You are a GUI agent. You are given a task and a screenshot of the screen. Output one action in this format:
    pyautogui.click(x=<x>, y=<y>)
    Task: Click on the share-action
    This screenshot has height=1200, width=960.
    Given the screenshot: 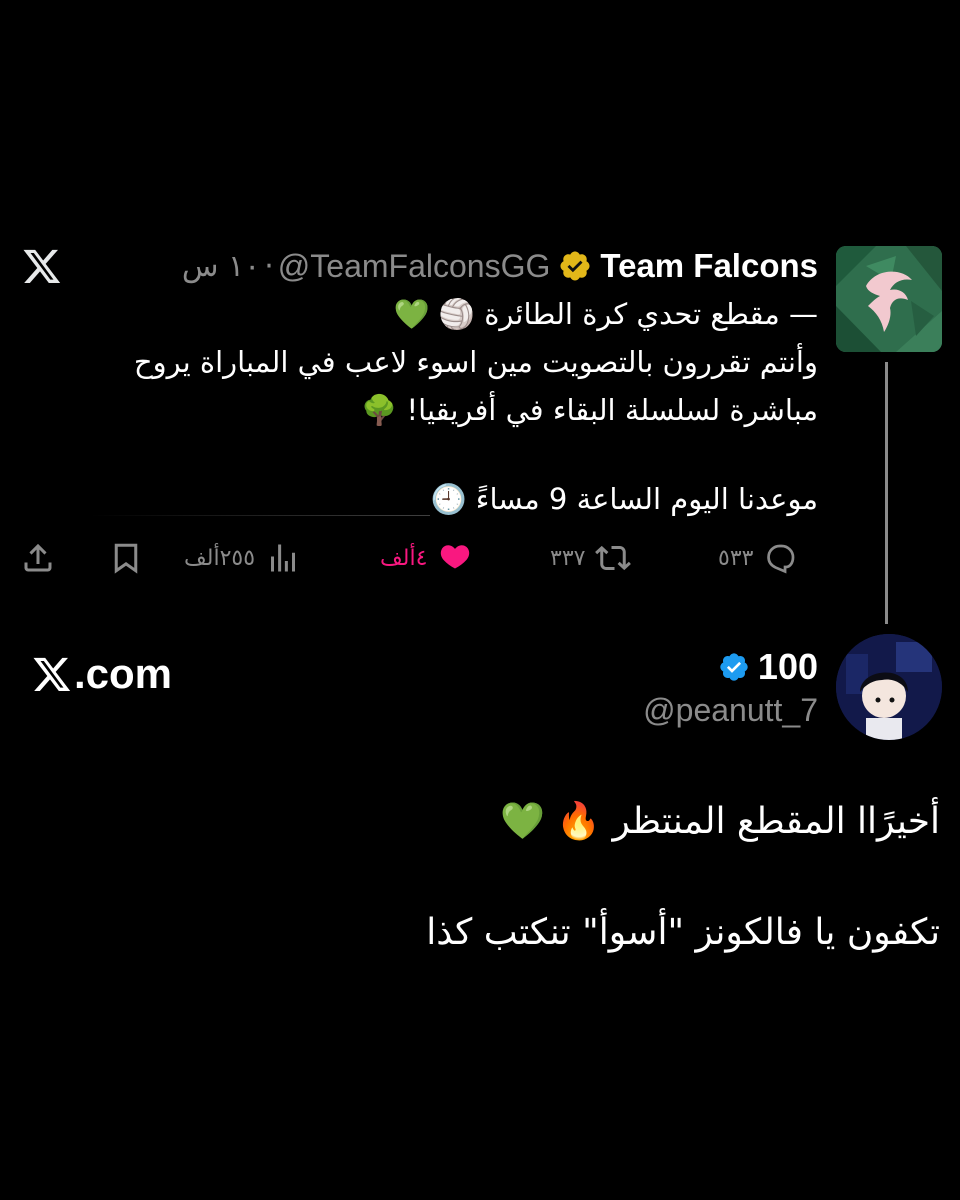 What is the action you would take?
    pyautogui.click(x=38, y=558)
    